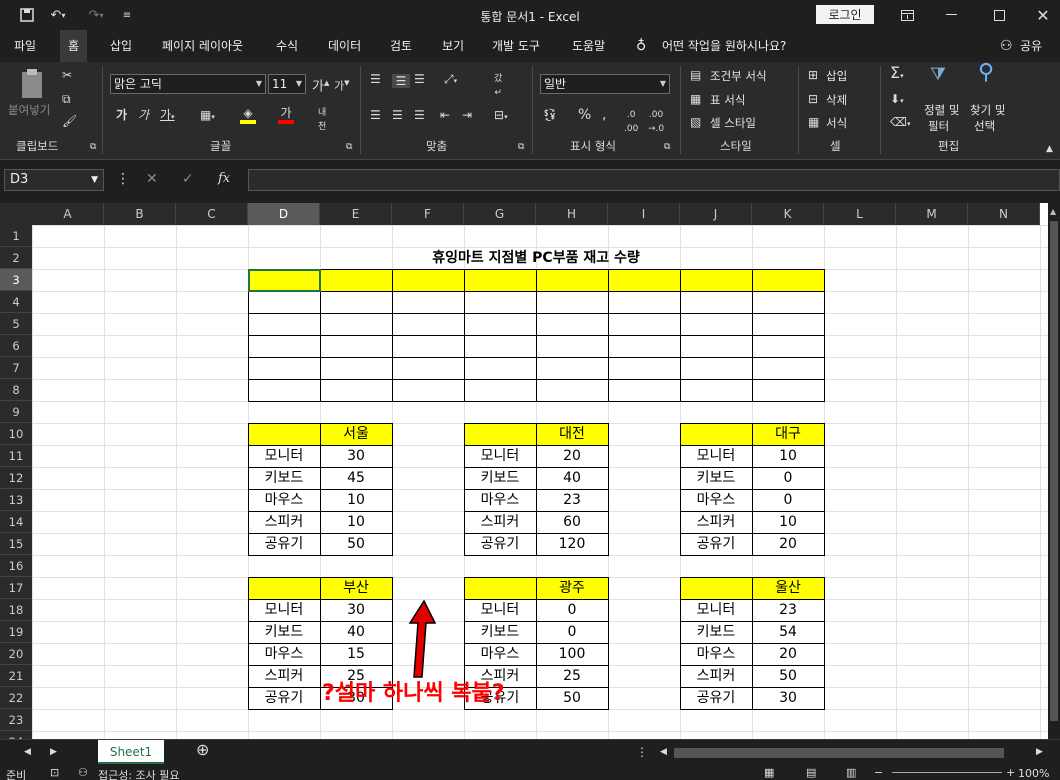  Describe the element at coordinates (1004, 214) in the screenshot. I see `column-header: N` at that location.